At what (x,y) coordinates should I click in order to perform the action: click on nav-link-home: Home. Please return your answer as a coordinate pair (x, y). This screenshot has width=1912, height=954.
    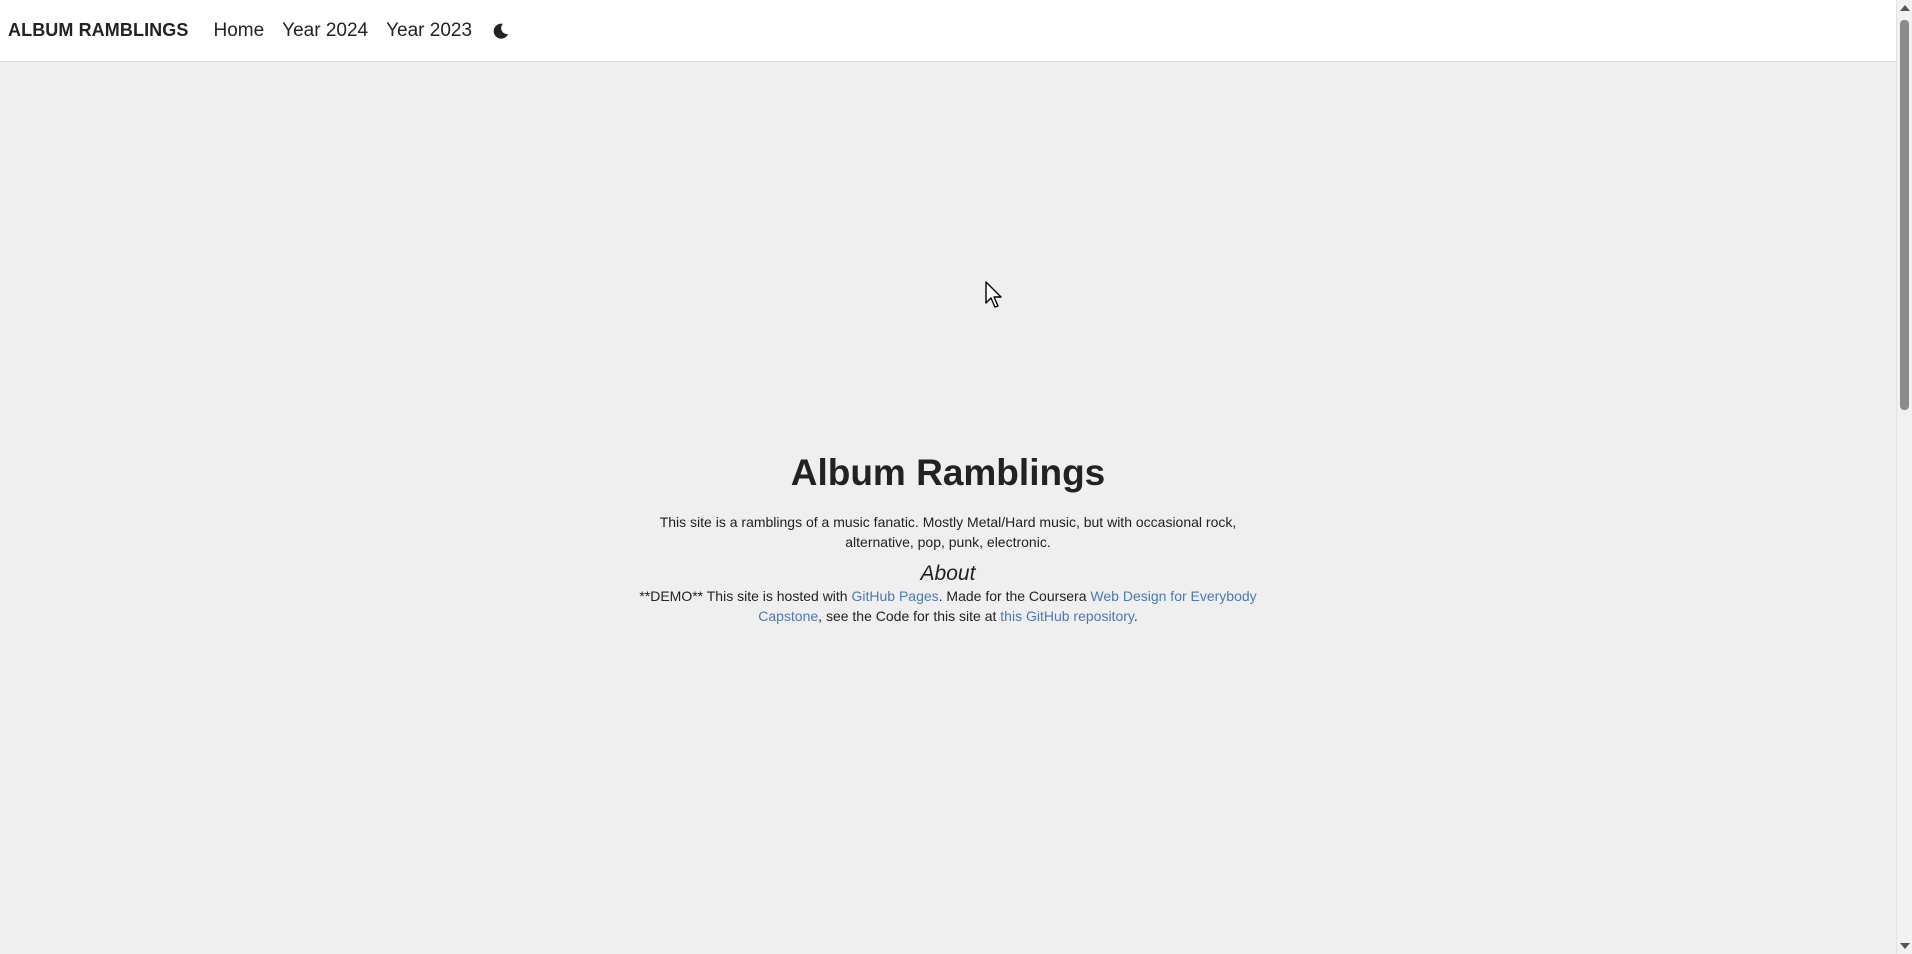
    Looking at the image, I should click on (238, 31).